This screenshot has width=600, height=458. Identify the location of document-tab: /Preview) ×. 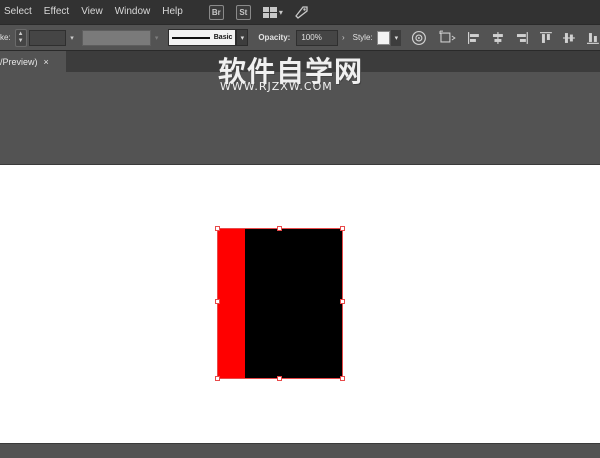
(33, 62).